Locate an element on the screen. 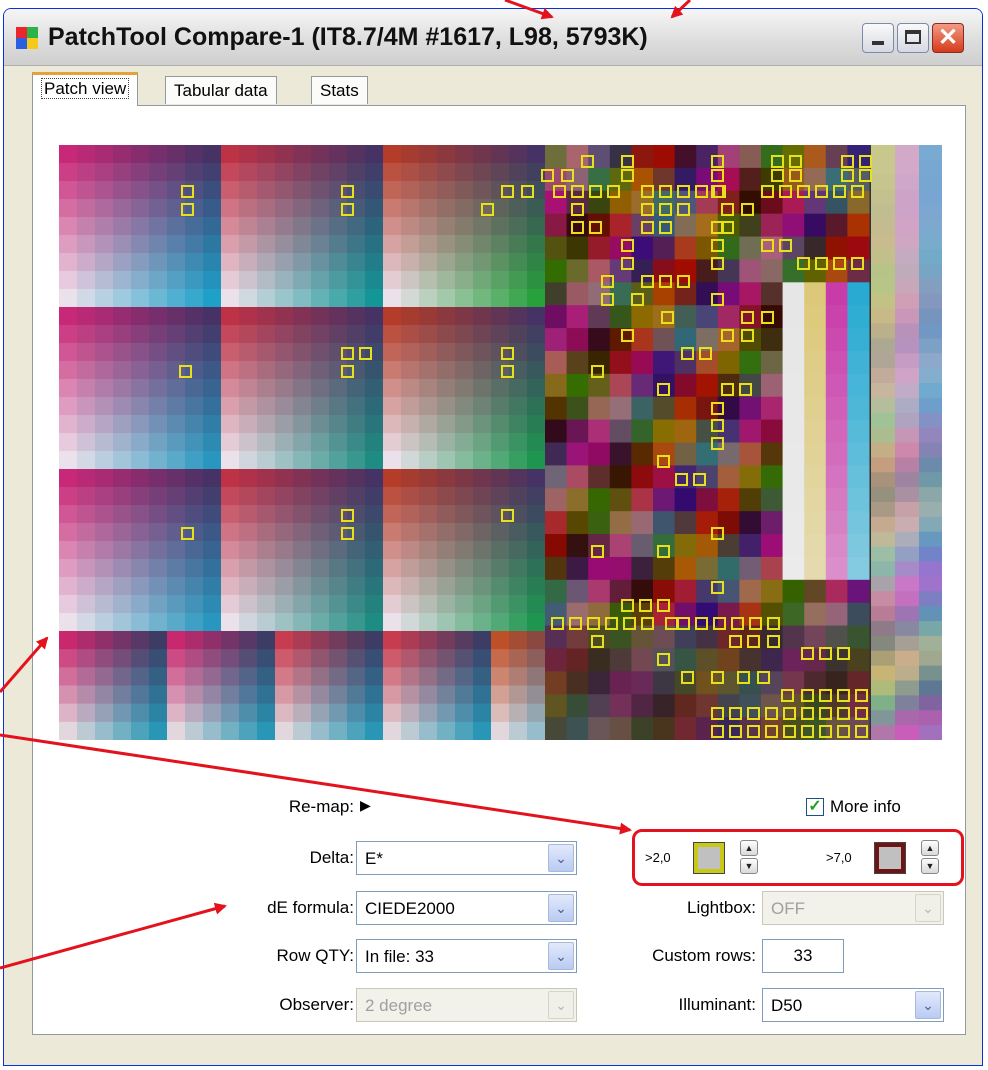 Image resolution: width=988 pixels, height=1070 pixels. more-info-label: More info is located at coordinates (865, 806).